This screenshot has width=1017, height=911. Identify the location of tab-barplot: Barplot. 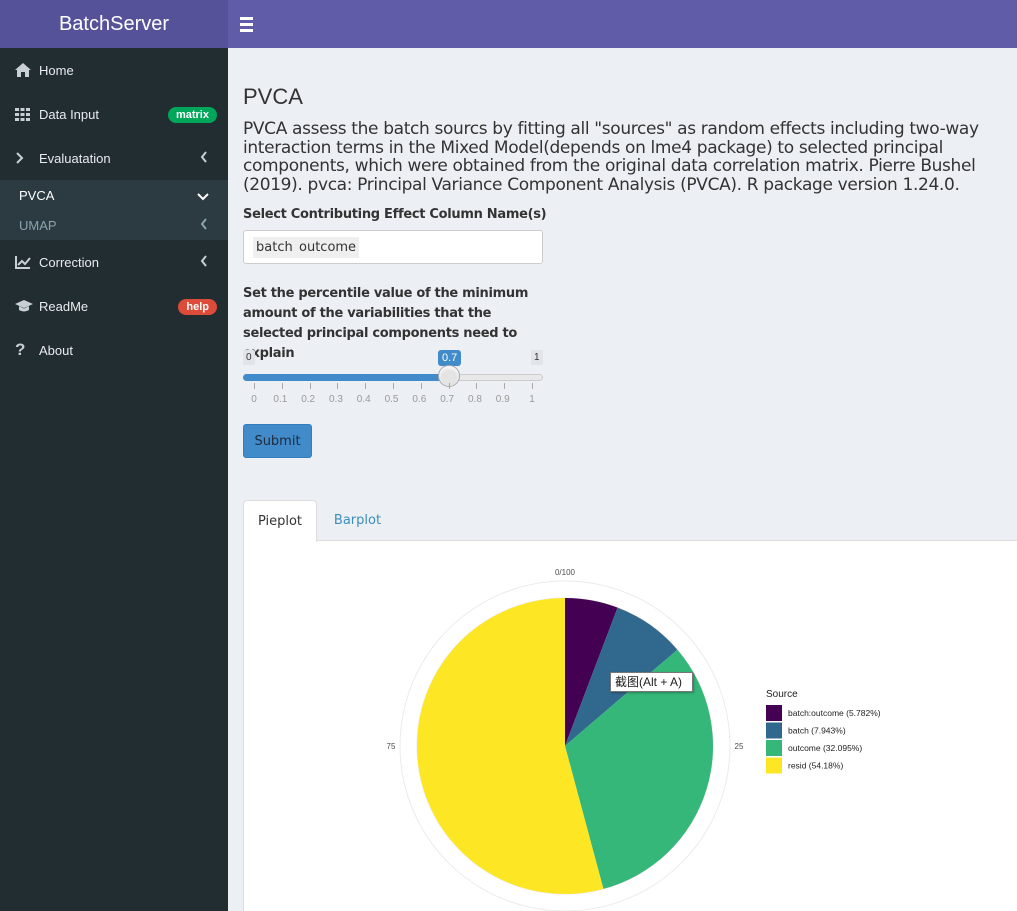
(357, 520).